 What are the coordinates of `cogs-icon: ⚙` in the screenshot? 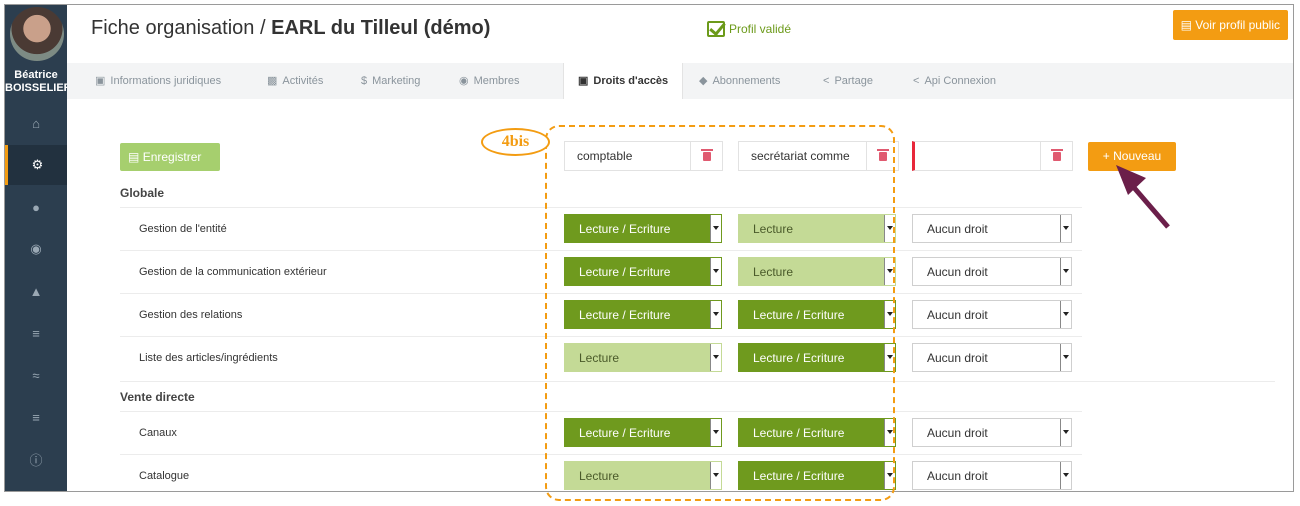 It's located at (36, 165).